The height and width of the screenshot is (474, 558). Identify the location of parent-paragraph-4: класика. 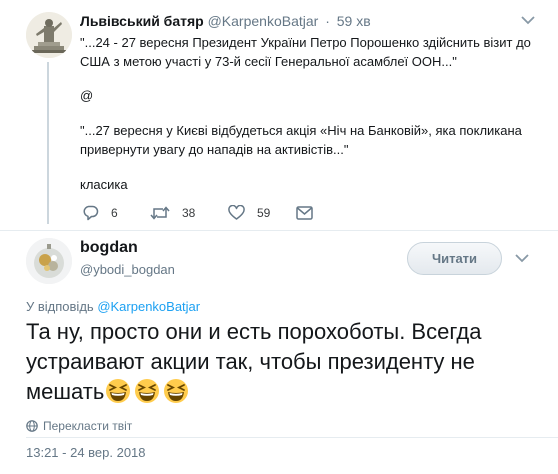
(104, 184).